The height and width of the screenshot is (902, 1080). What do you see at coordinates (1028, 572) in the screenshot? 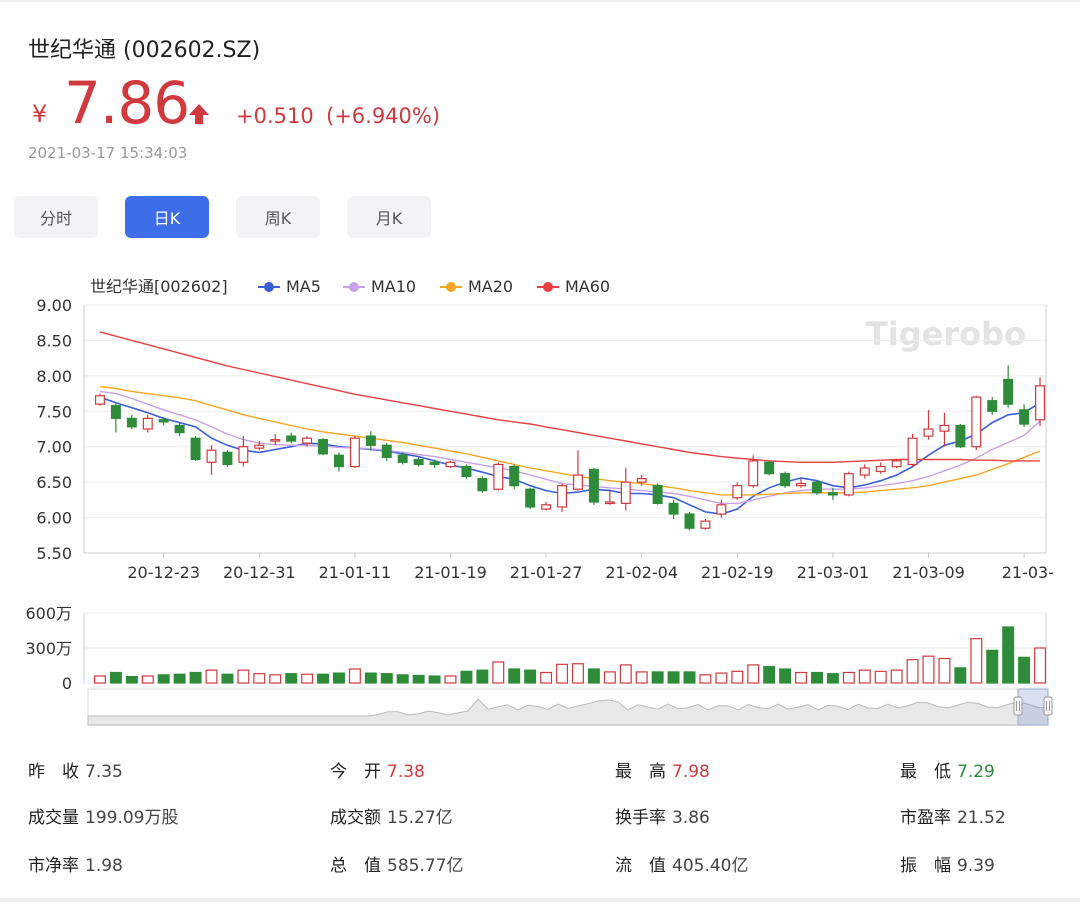
I see `x-tick-label: 21-03-` at bounding box center [1028, 572].